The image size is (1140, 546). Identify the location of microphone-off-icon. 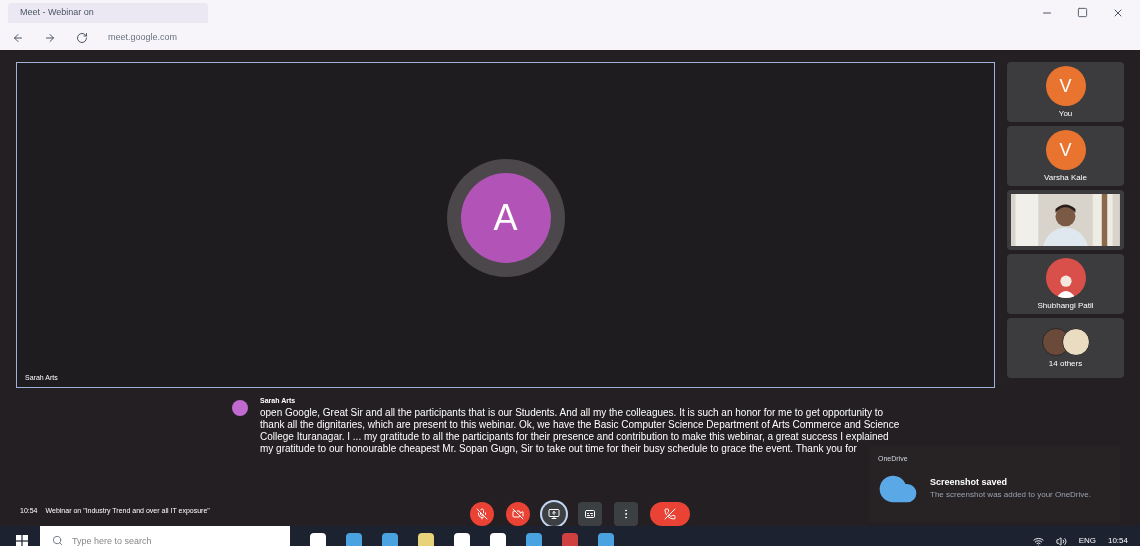
(482, 514).